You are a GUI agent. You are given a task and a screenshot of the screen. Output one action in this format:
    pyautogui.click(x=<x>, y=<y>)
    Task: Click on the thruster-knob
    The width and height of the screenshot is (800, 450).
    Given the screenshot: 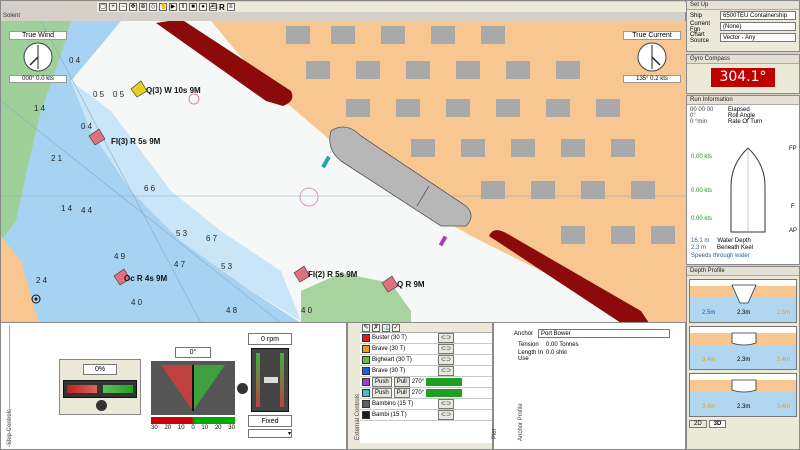 What is the action you would take?
    pyautogui.click(x=101, y=405)
    